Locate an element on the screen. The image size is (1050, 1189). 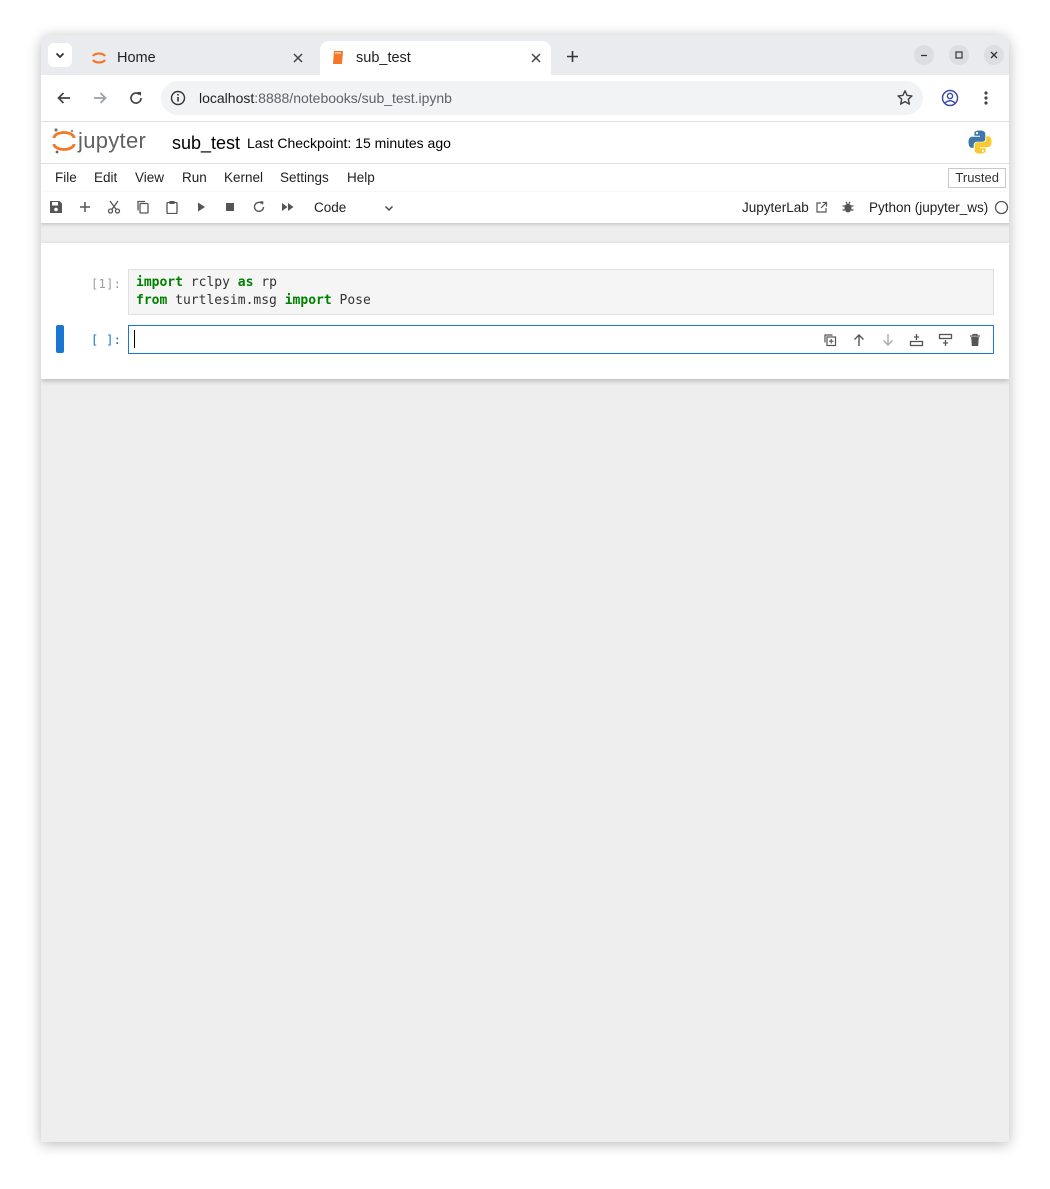
cell-prompt: [ ]: is located at coordinates (105, 339).